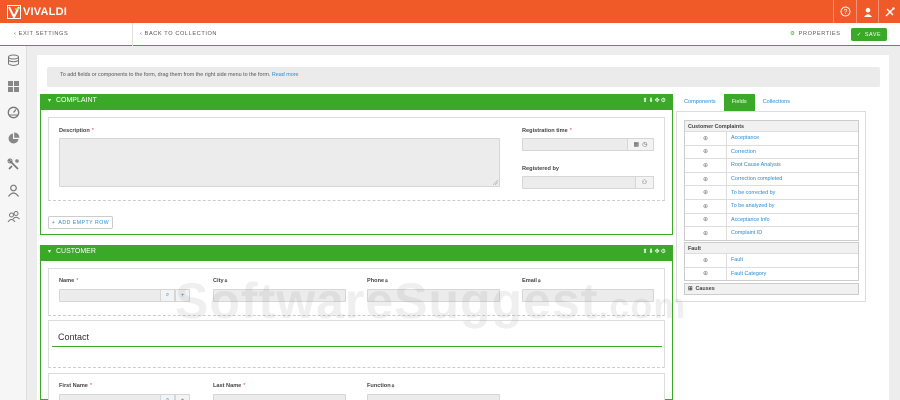 The image size is (900, 400). I want to click on field-item: ⊕ Root Cause Analysis, so click(771, 165).